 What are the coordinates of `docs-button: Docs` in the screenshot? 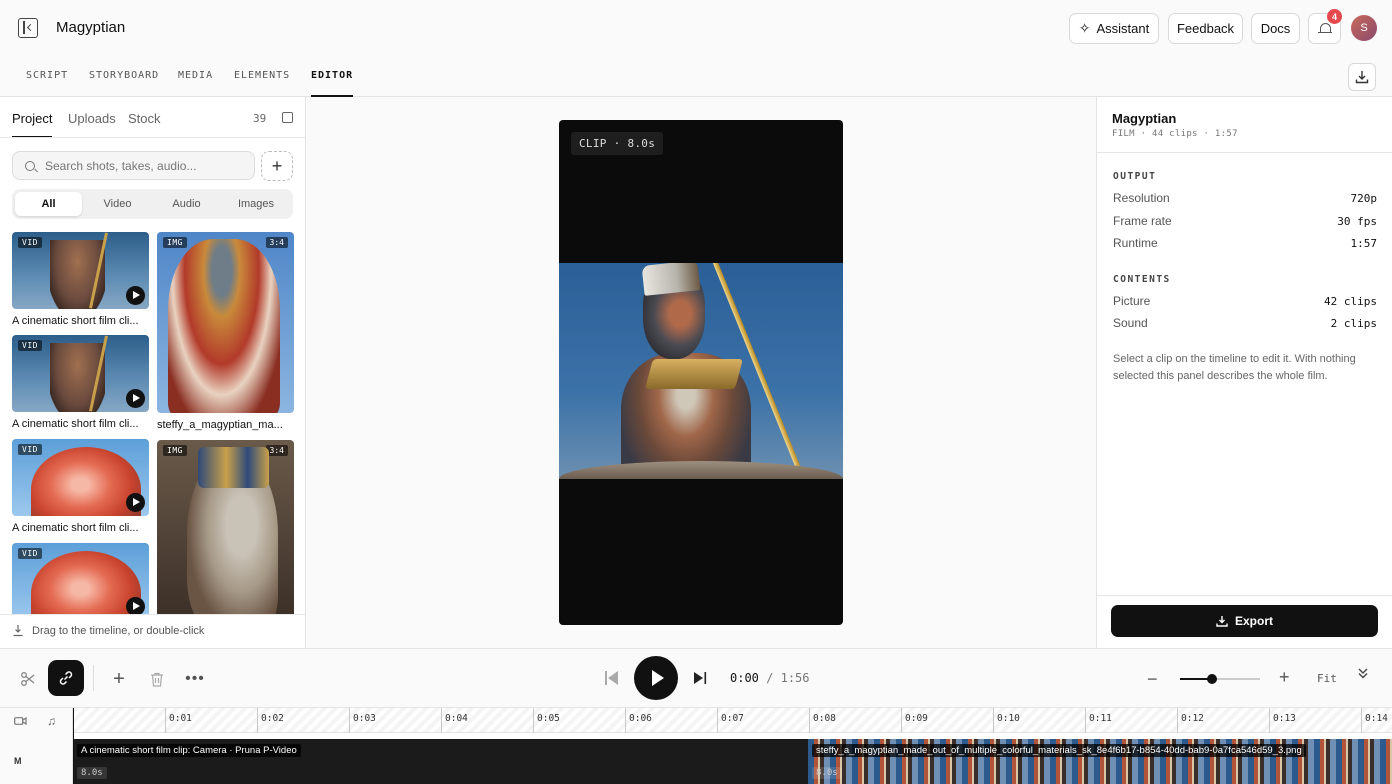 It's located at (1275, 28).